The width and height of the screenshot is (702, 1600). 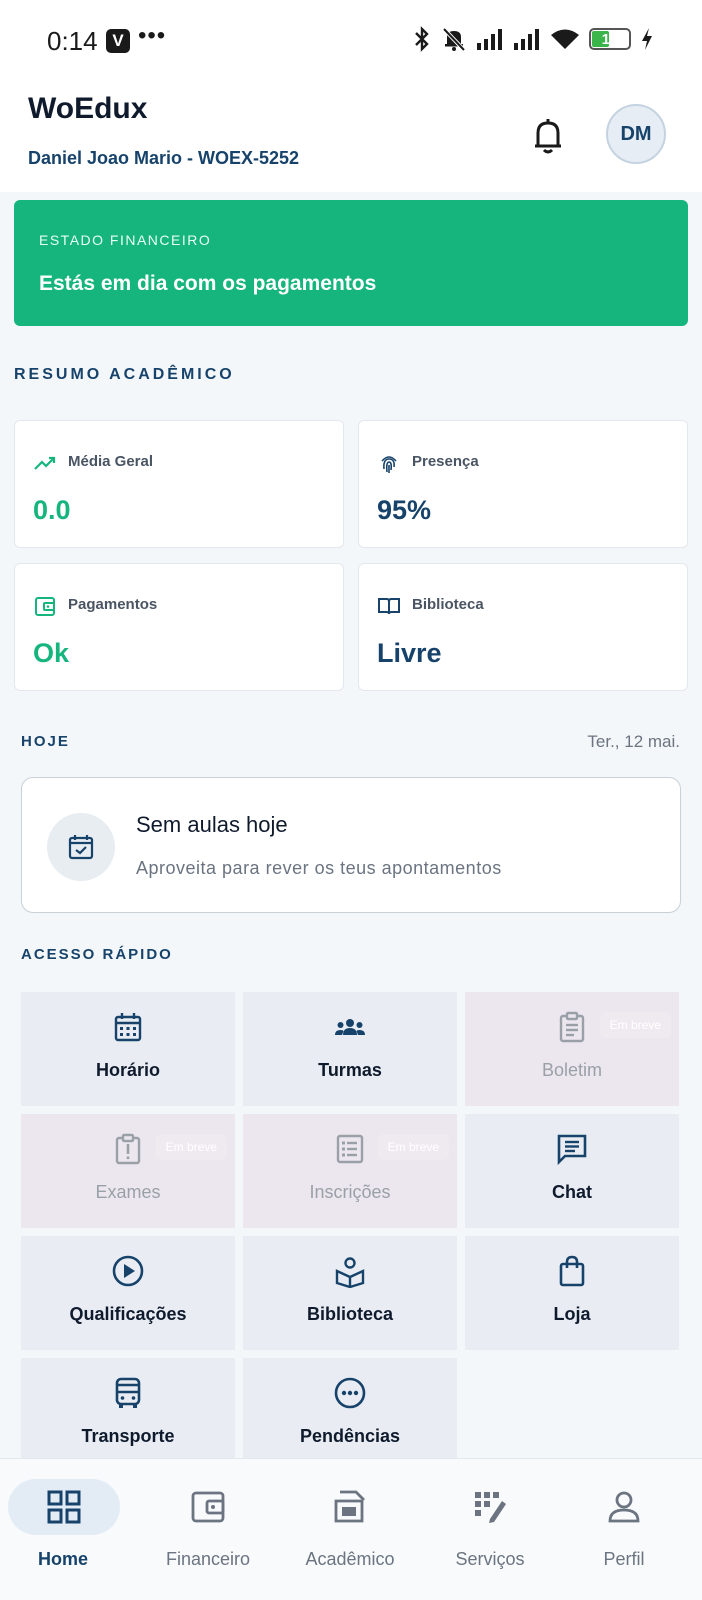 What do you see at coordinates (164, 158) in the screenshot?
I see `user-name-id: Daniel Joao Mario - WOEX-5252` at bounding box center [164, 158].